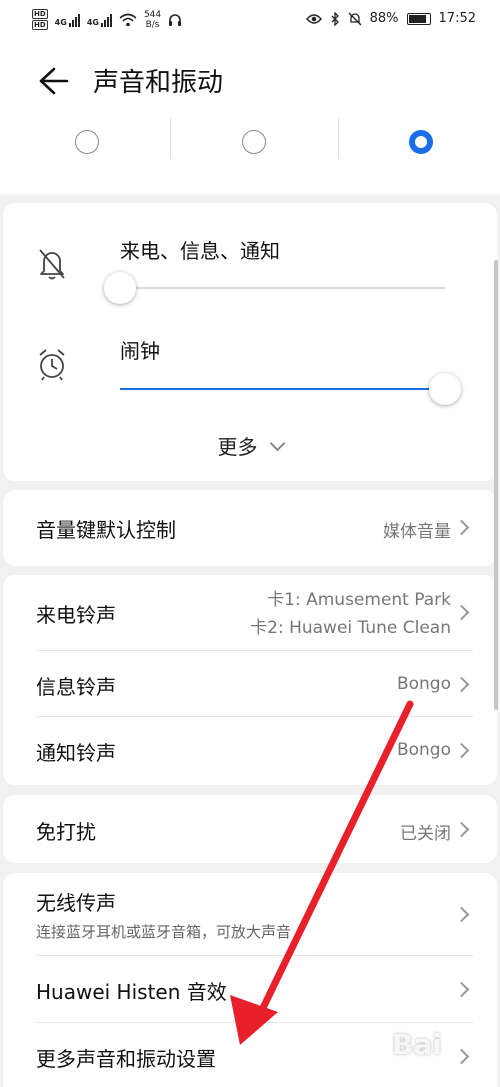  Describe the element at coordinates (417, 1044) in the screenshot. I see `baidu-watermark: Bai` at that location.